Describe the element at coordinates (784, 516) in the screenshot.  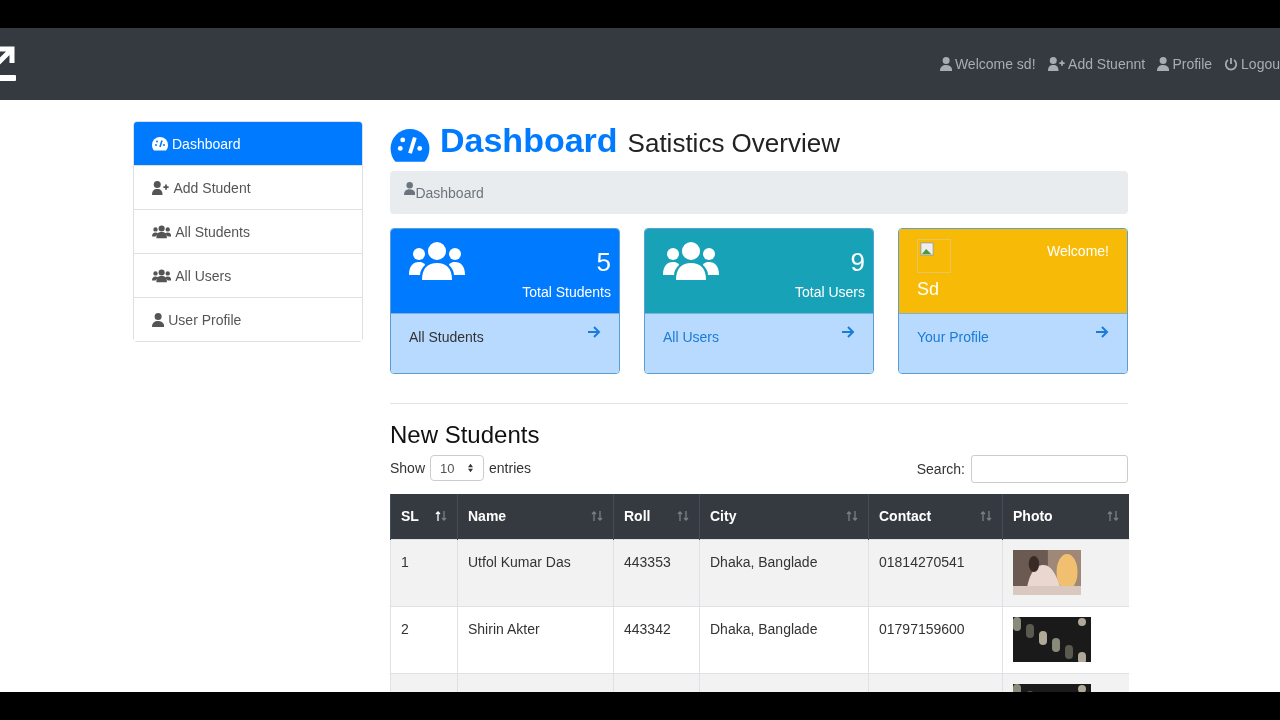
I see `column-header: City` at that location.